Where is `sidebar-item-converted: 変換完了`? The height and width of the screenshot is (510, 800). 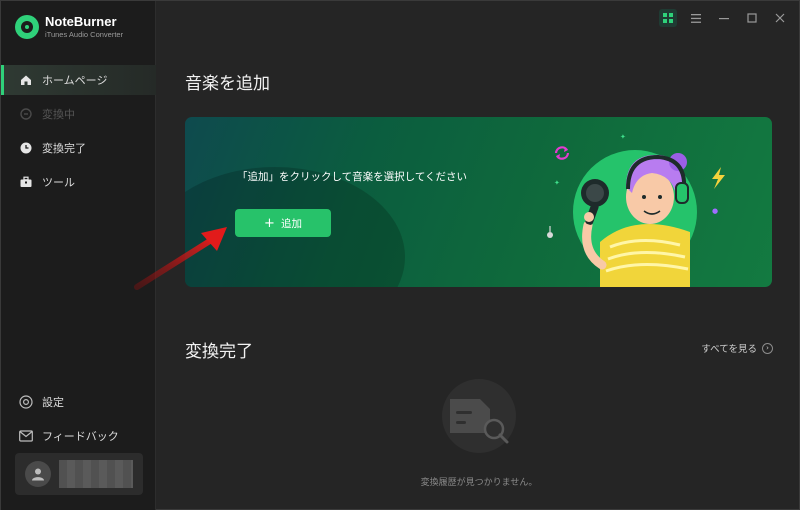 sidebar-item-converted: 変換完了 is located at coordinates (78, 148).